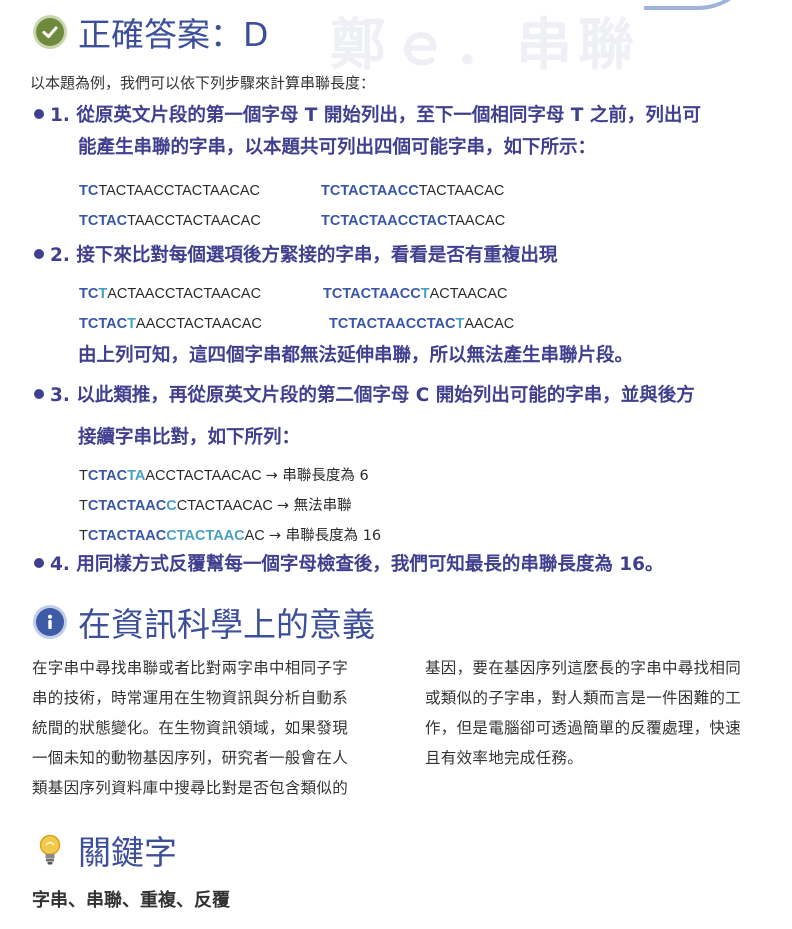 The image size is (792, 929). I want to click on meaning-heading: 在資訊科學上的意義, so click(205, 622).